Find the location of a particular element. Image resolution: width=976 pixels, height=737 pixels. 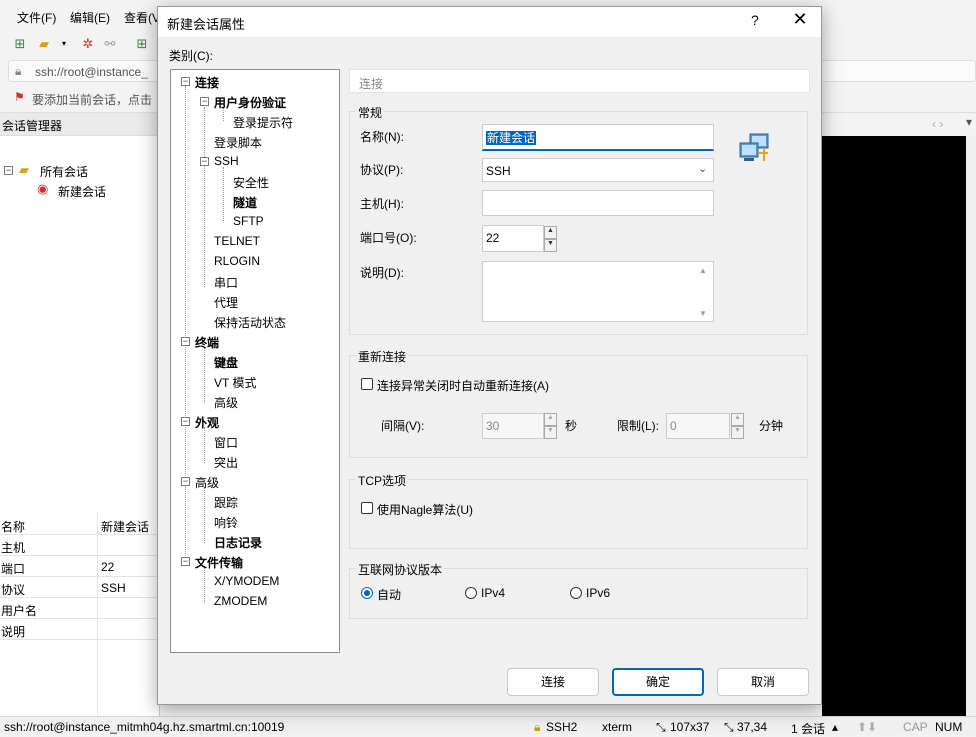

nagle-checkbox is located at coordinates (367, 508).